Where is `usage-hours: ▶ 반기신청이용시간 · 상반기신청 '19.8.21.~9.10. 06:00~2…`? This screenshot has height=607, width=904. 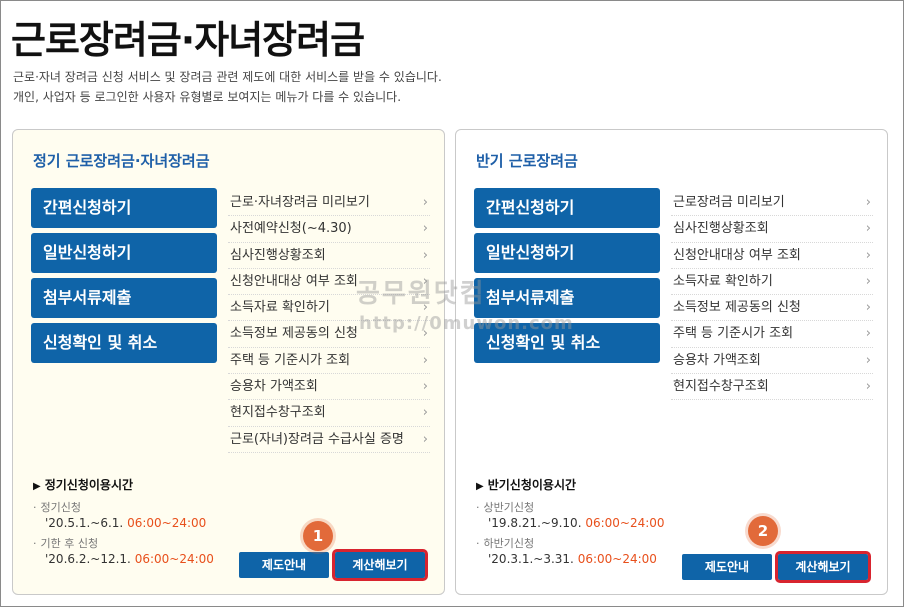 usage-hours: ▶ 반기신청이용시간 · 상반기신청 '19.8.21.~9.10. 06:00~2… is located at coordinates (570, 524).